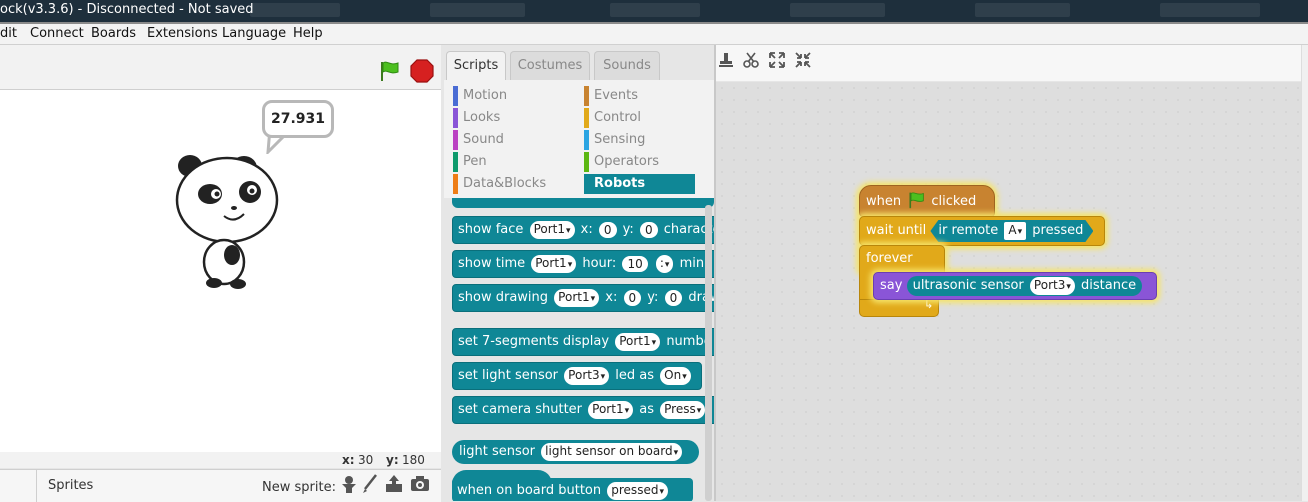 This screenshot has width=1308, height=502. What do you see at coordinates (503, 297) in the screenshot?
I see `block-text: show drawing` at bounding box center [503, 297].